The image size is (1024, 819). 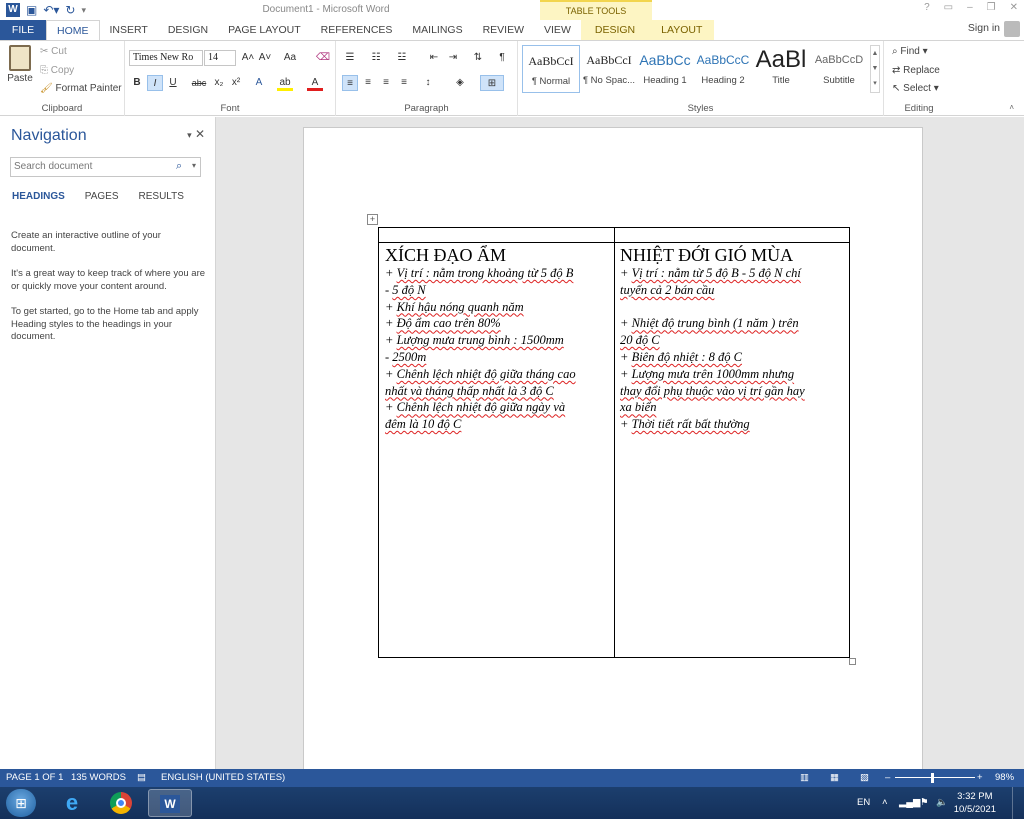 I want to click on print-layout-icon: ▦, so click(x=834, y=778).